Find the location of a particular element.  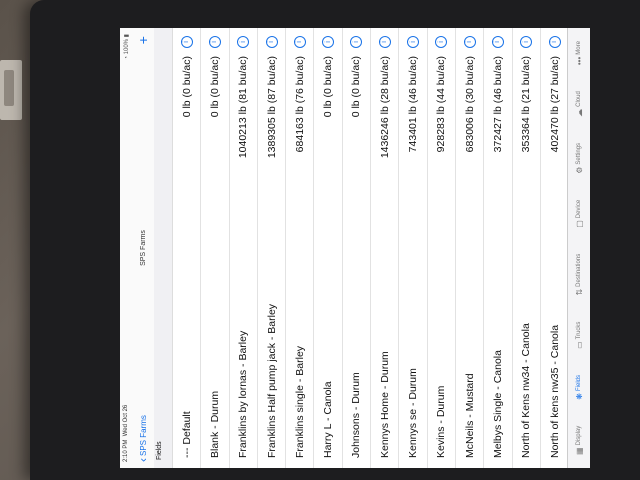

field-yield: 353364 lb (21 bu/ac) is located at coordinates (526, 104).